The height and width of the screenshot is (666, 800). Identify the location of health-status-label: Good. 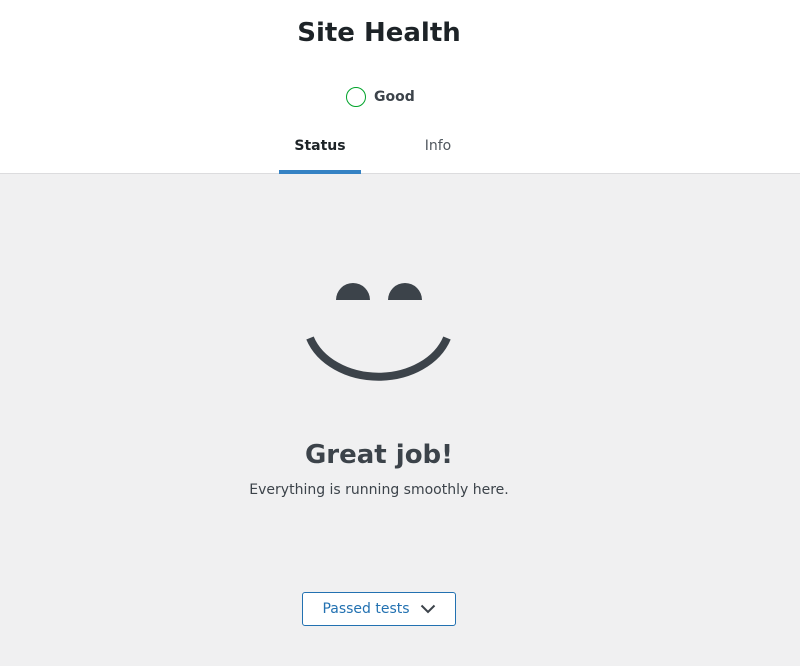
(394, 97).